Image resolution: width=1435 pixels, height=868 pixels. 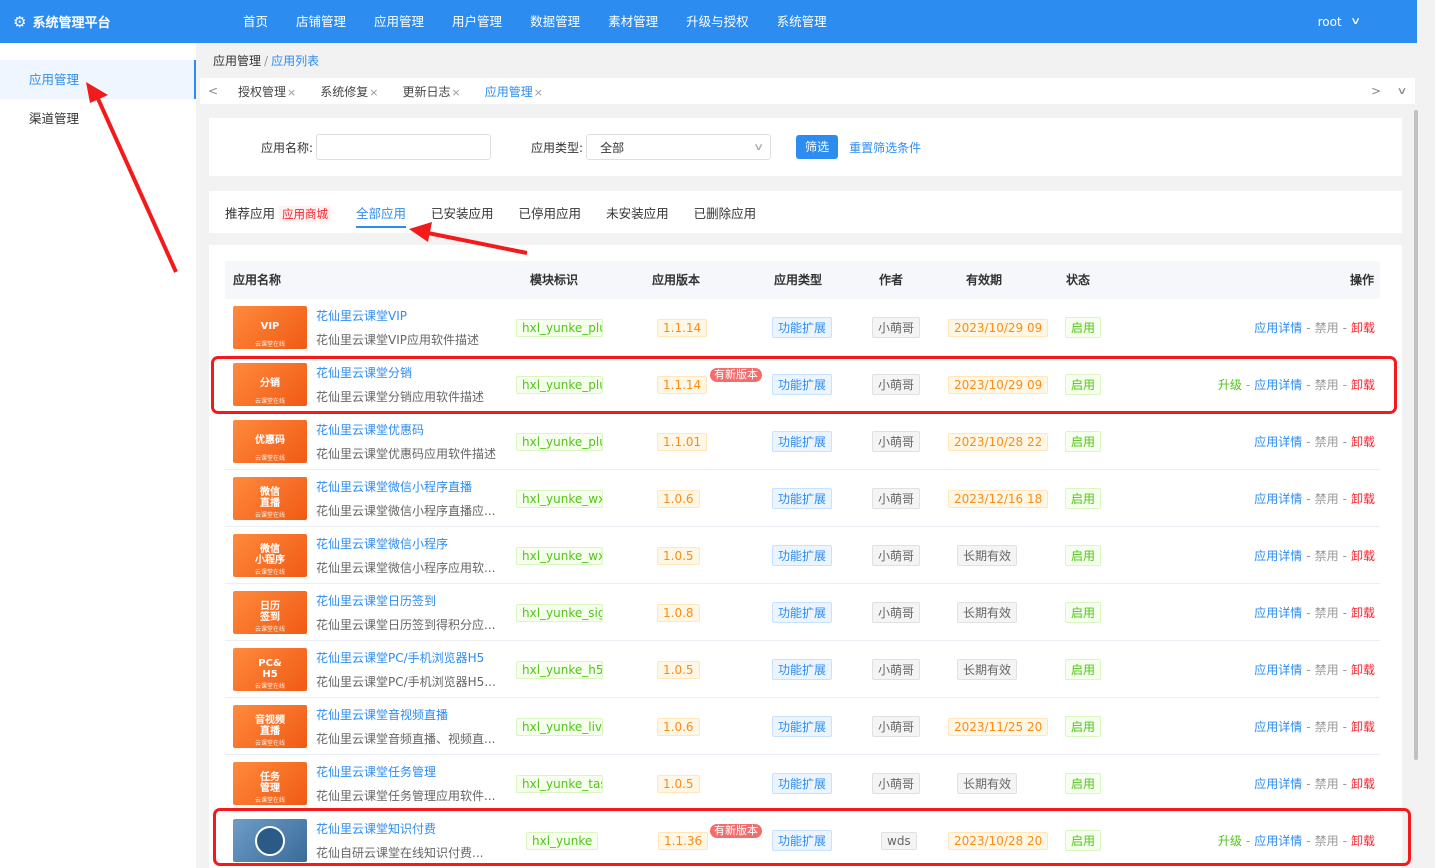 I want to click on app-name-input, so click(x=404, y=147).